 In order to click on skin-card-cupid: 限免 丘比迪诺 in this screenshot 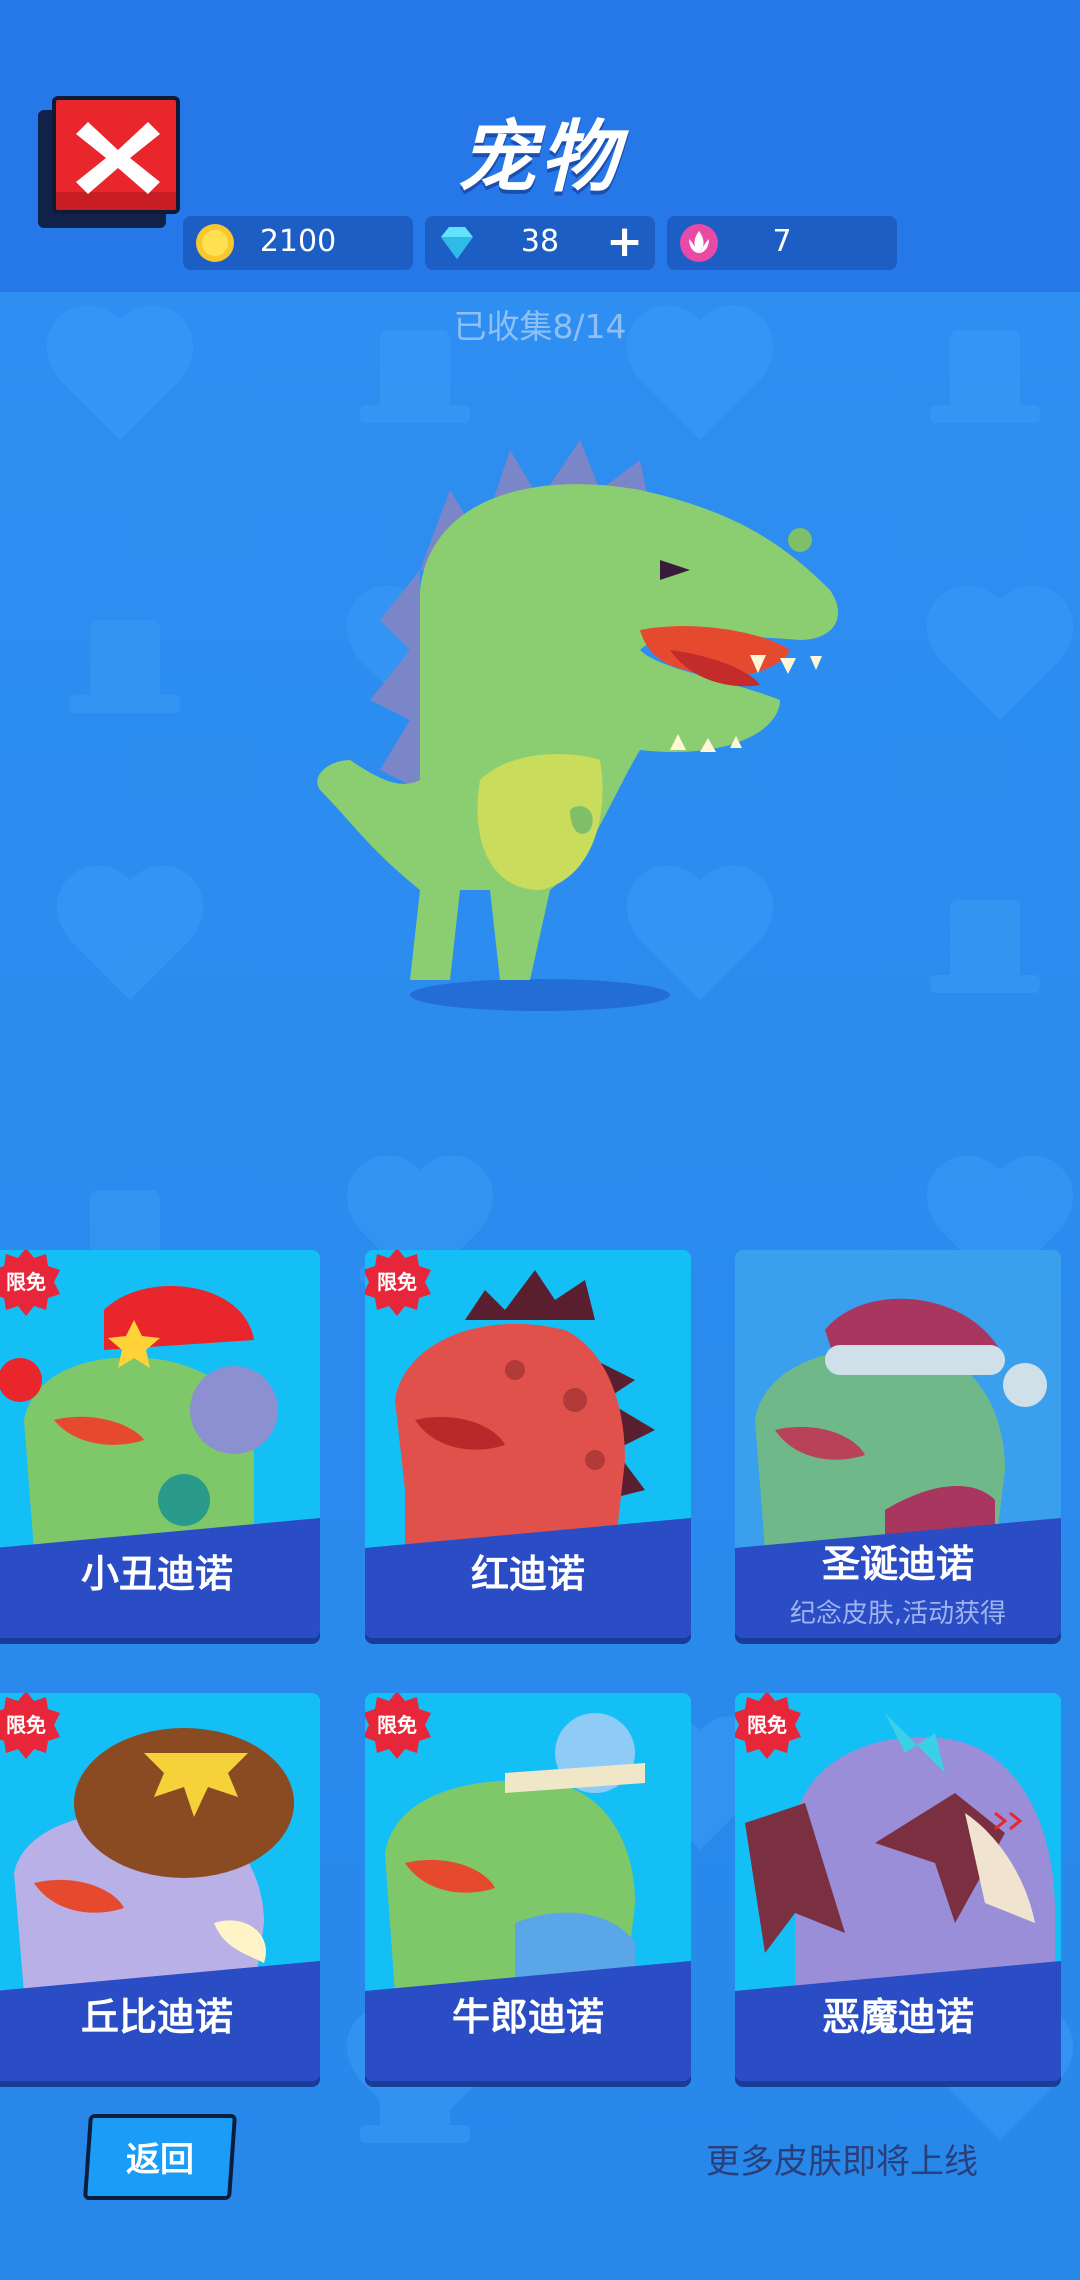, I will do `click(160, 1887)`.